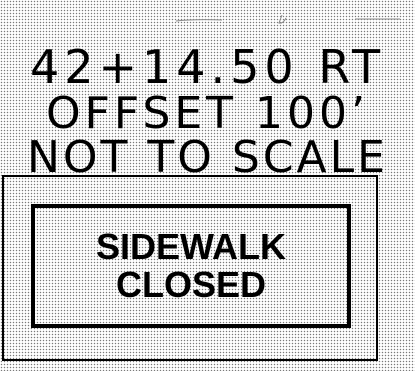 This screenshot has height=371, width=415. What do you see at coordinates (207, 157) in the screenshot?
I see `scale-note: NOT TO SCALE` at bounding box center [207, 157].